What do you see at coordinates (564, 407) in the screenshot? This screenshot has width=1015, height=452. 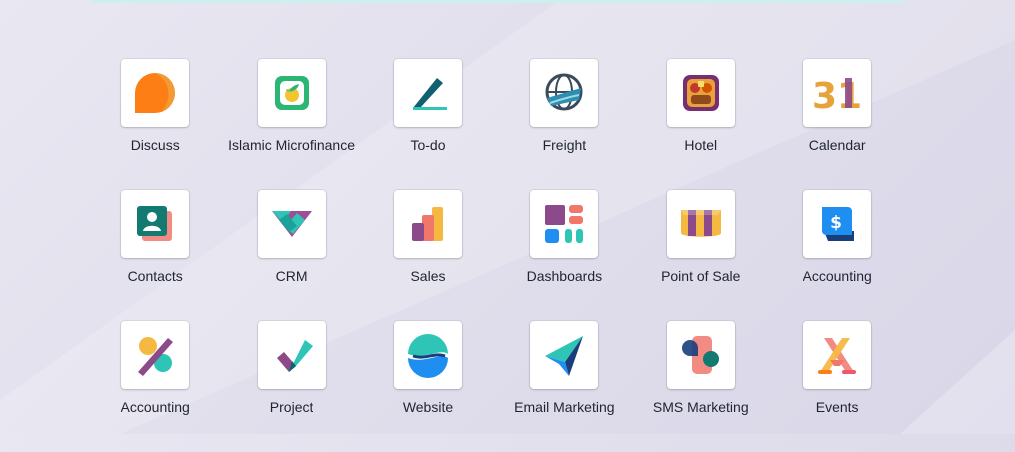 I see `app-label: Email Marketing` at bounding box center [564, 407].